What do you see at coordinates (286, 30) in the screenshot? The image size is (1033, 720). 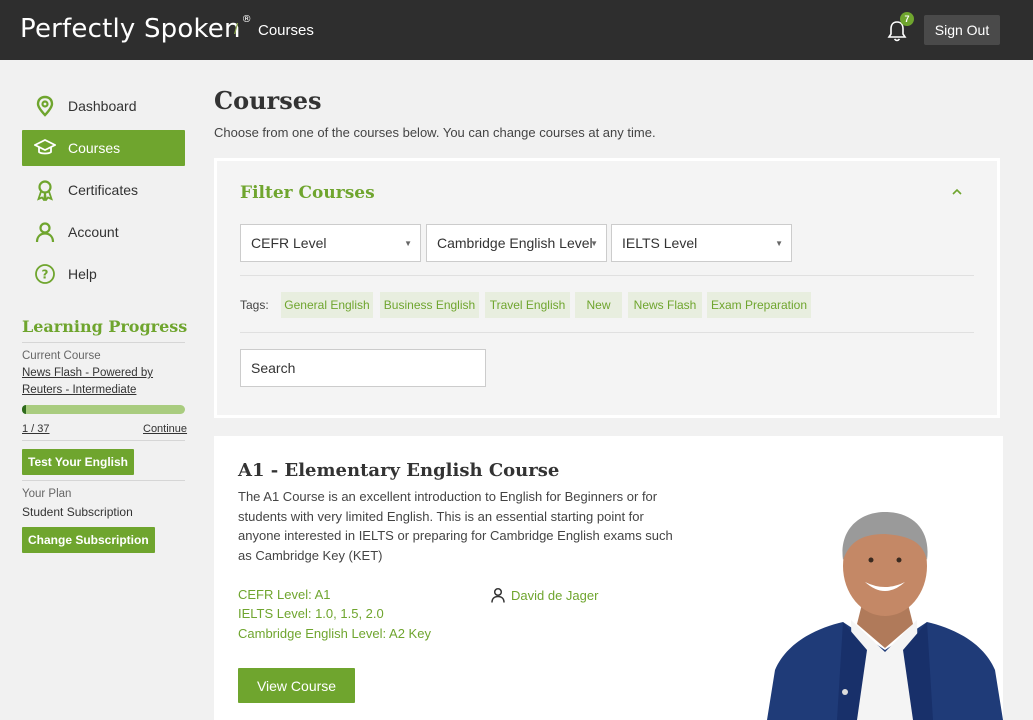 I see `breadcrumb-current: Courses` at bounding box center [286, 30].